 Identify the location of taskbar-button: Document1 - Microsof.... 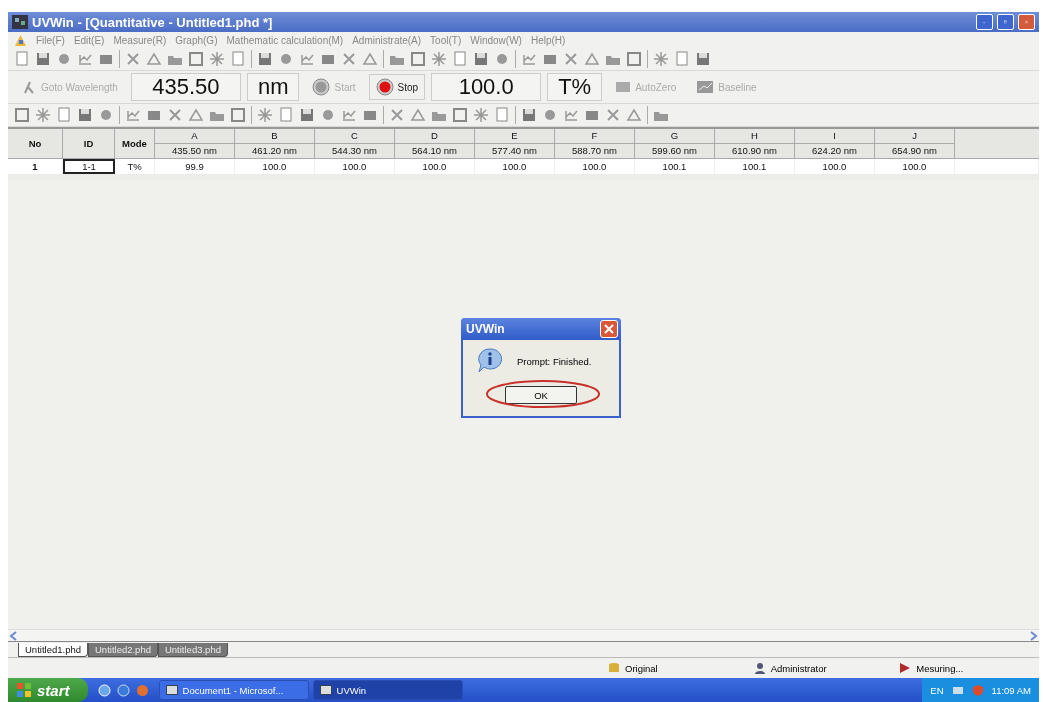
(233, 690).